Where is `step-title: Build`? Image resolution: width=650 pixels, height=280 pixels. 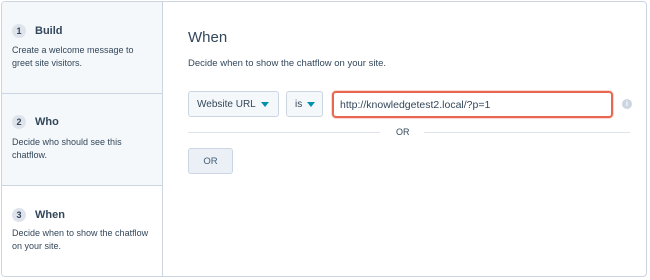
step-title: Build is located at coordinates (49, 31).